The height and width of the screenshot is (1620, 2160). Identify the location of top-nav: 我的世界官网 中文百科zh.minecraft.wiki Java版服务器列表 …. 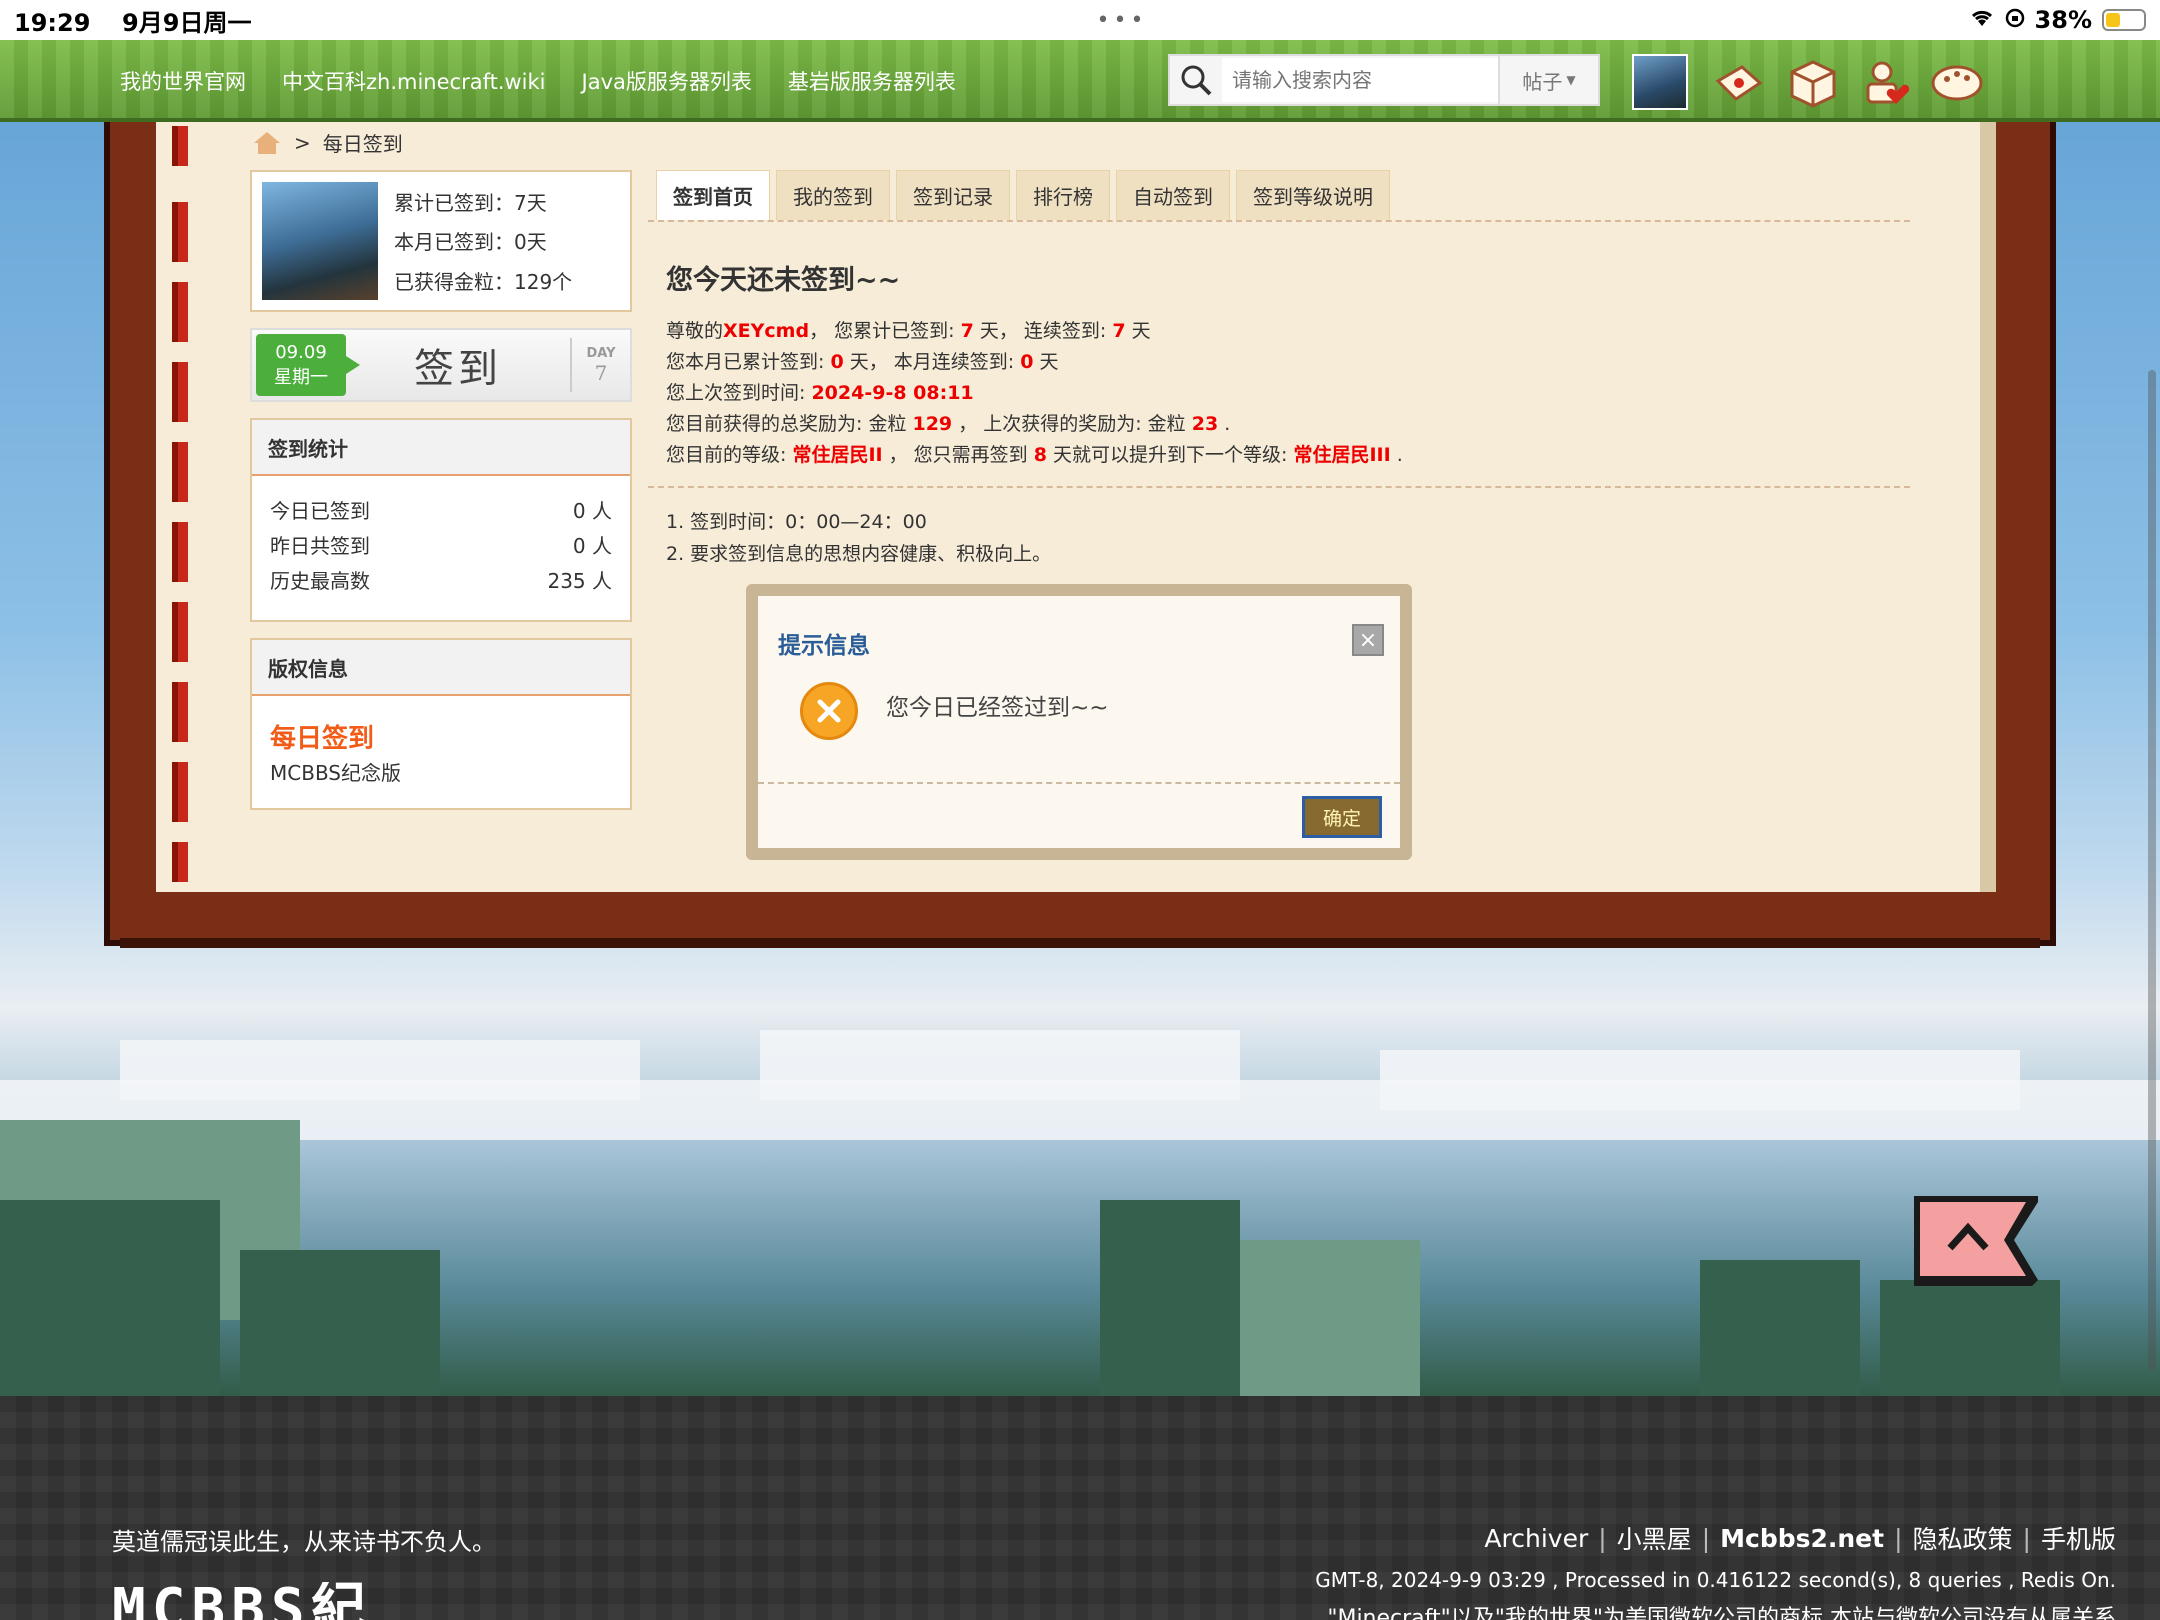
(1080, 81).